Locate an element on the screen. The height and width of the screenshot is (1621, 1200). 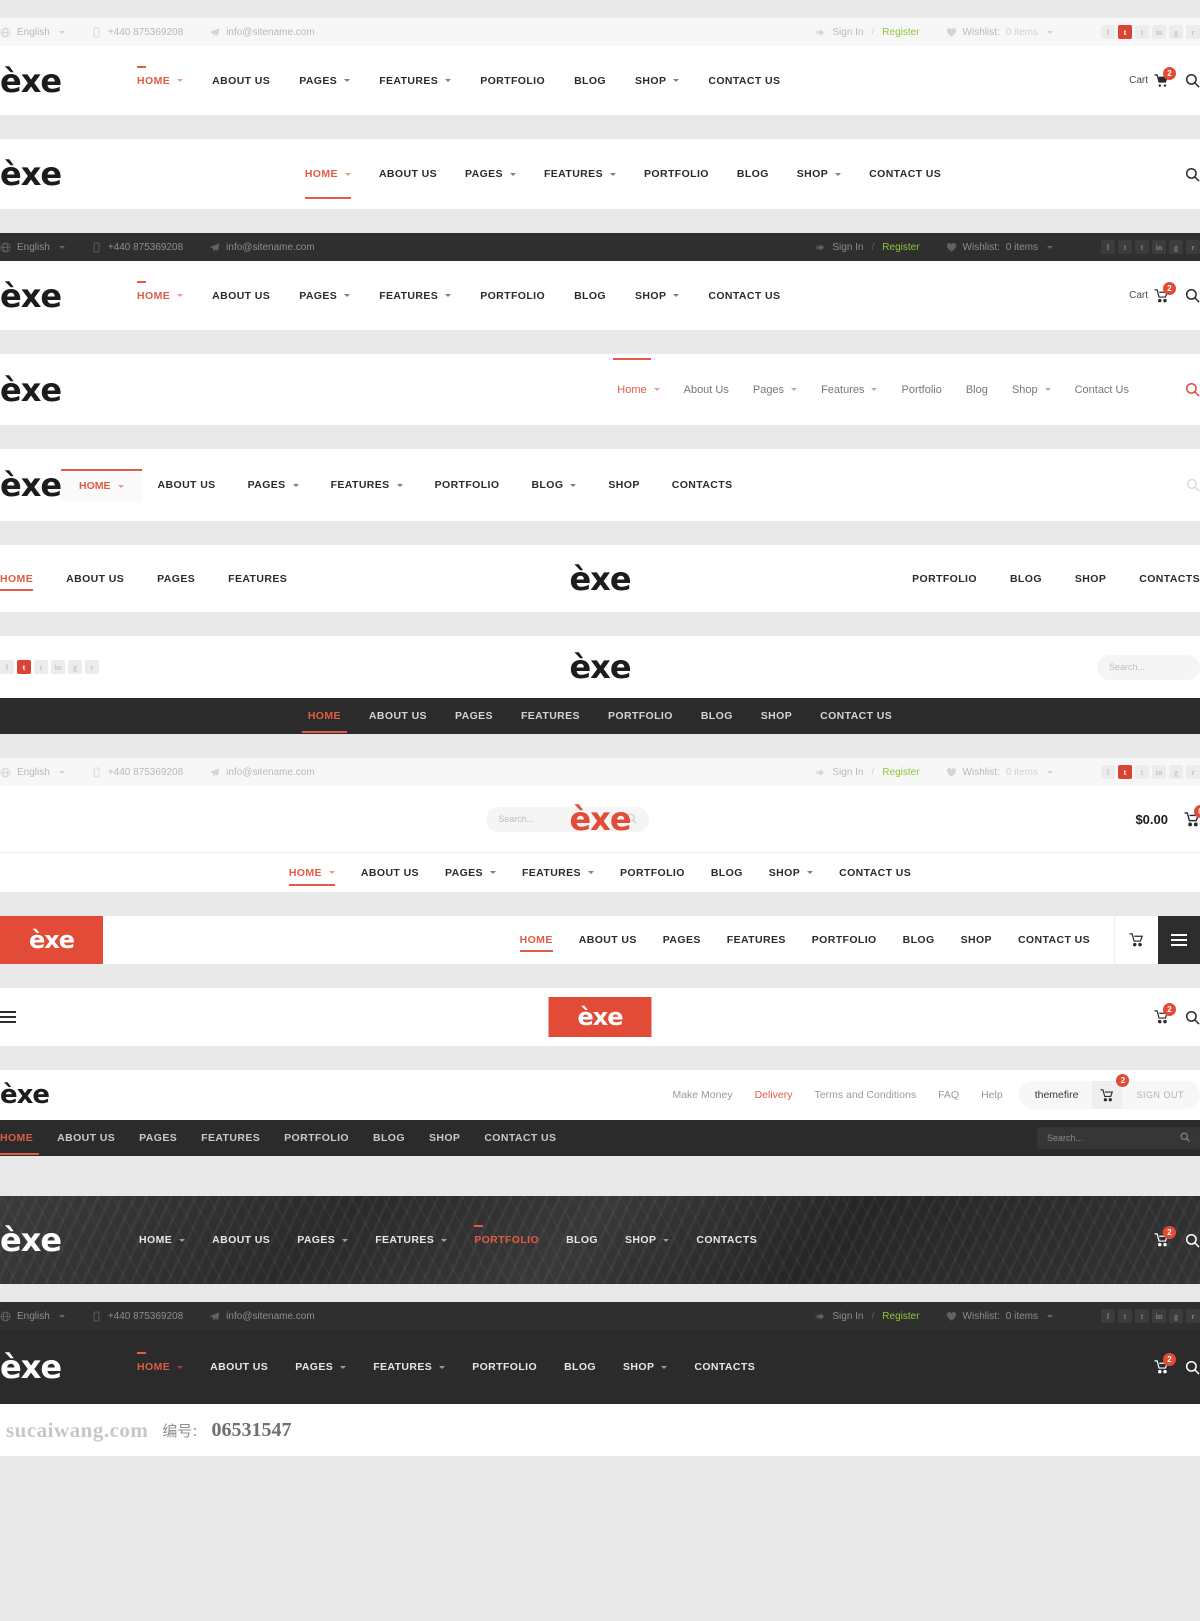
logo-block: èxe is located at coordinates (600, 1017).